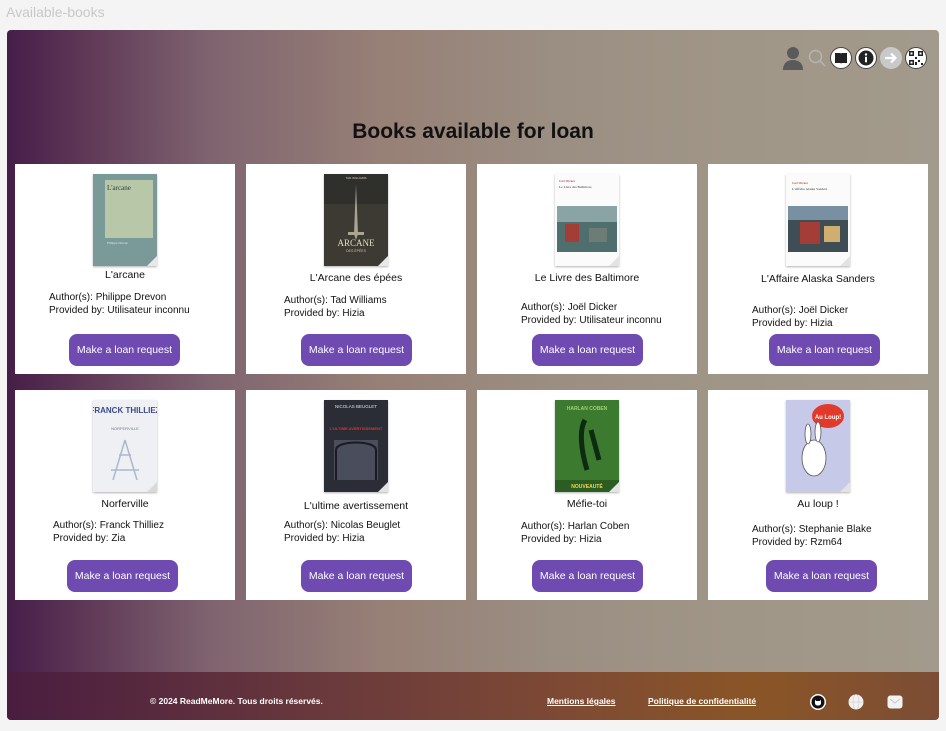 This screenshot has width=946, height=731. Describe the element at coordinates (587, 446) in the screenshot. I see `book-cover: HARLAN COBEN NOUVEAUTÉ` at that location.